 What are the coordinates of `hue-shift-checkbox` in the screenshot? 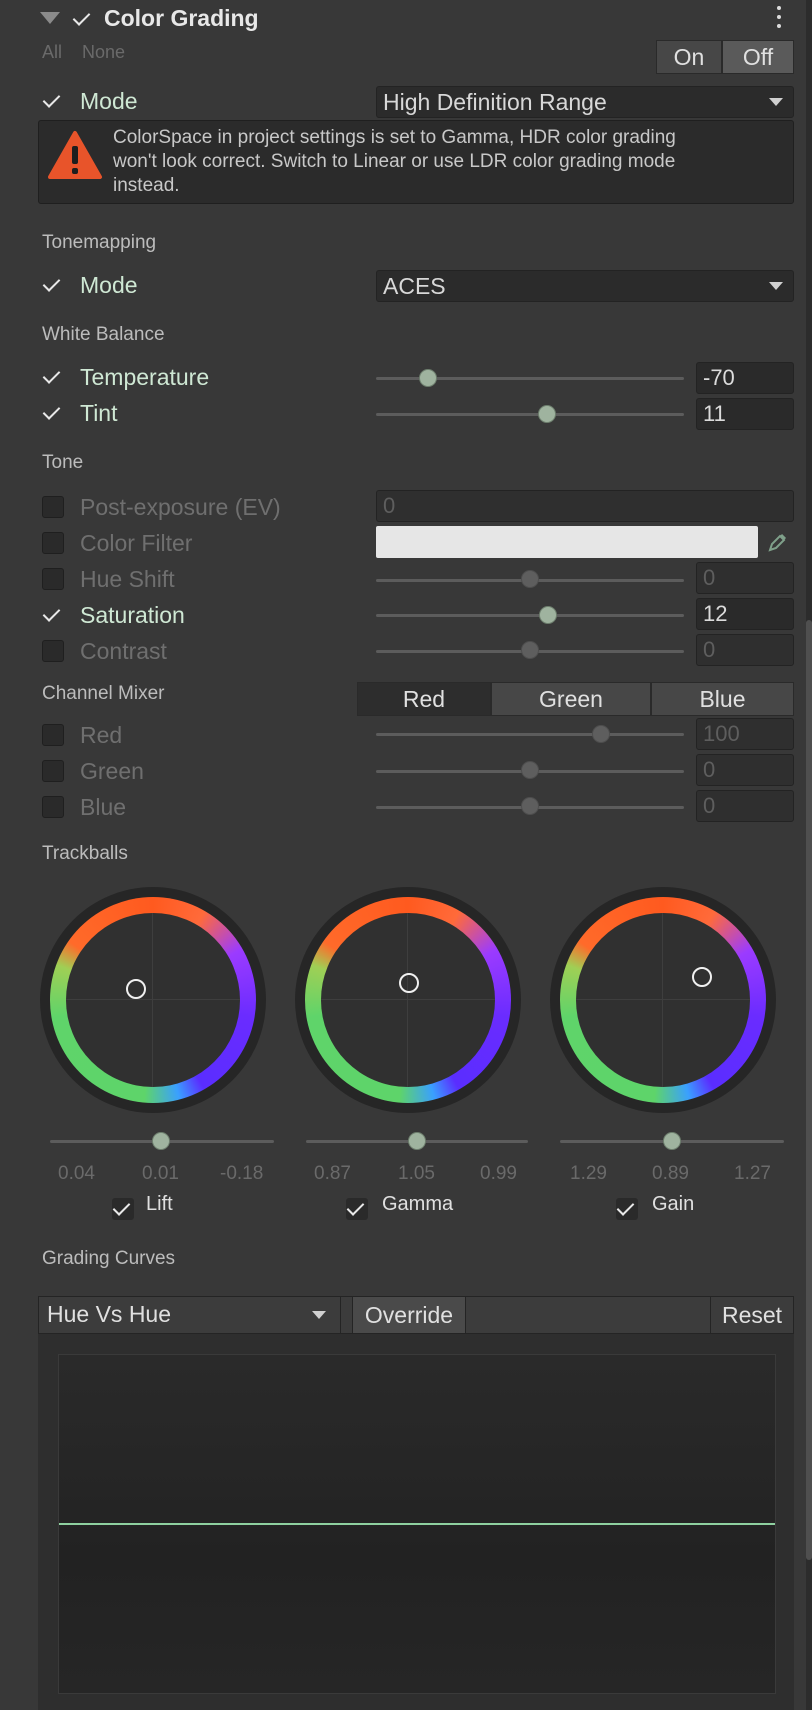 It's located at (53, 579).